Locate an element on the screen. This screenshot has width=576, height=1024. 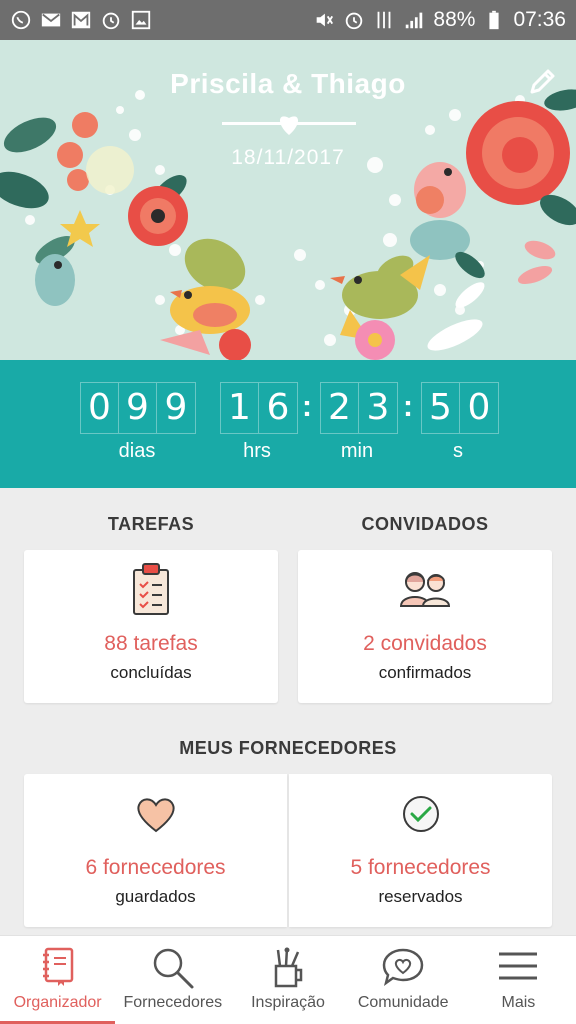
nav-organizador: Organizador is located at coordinates (58, 980).